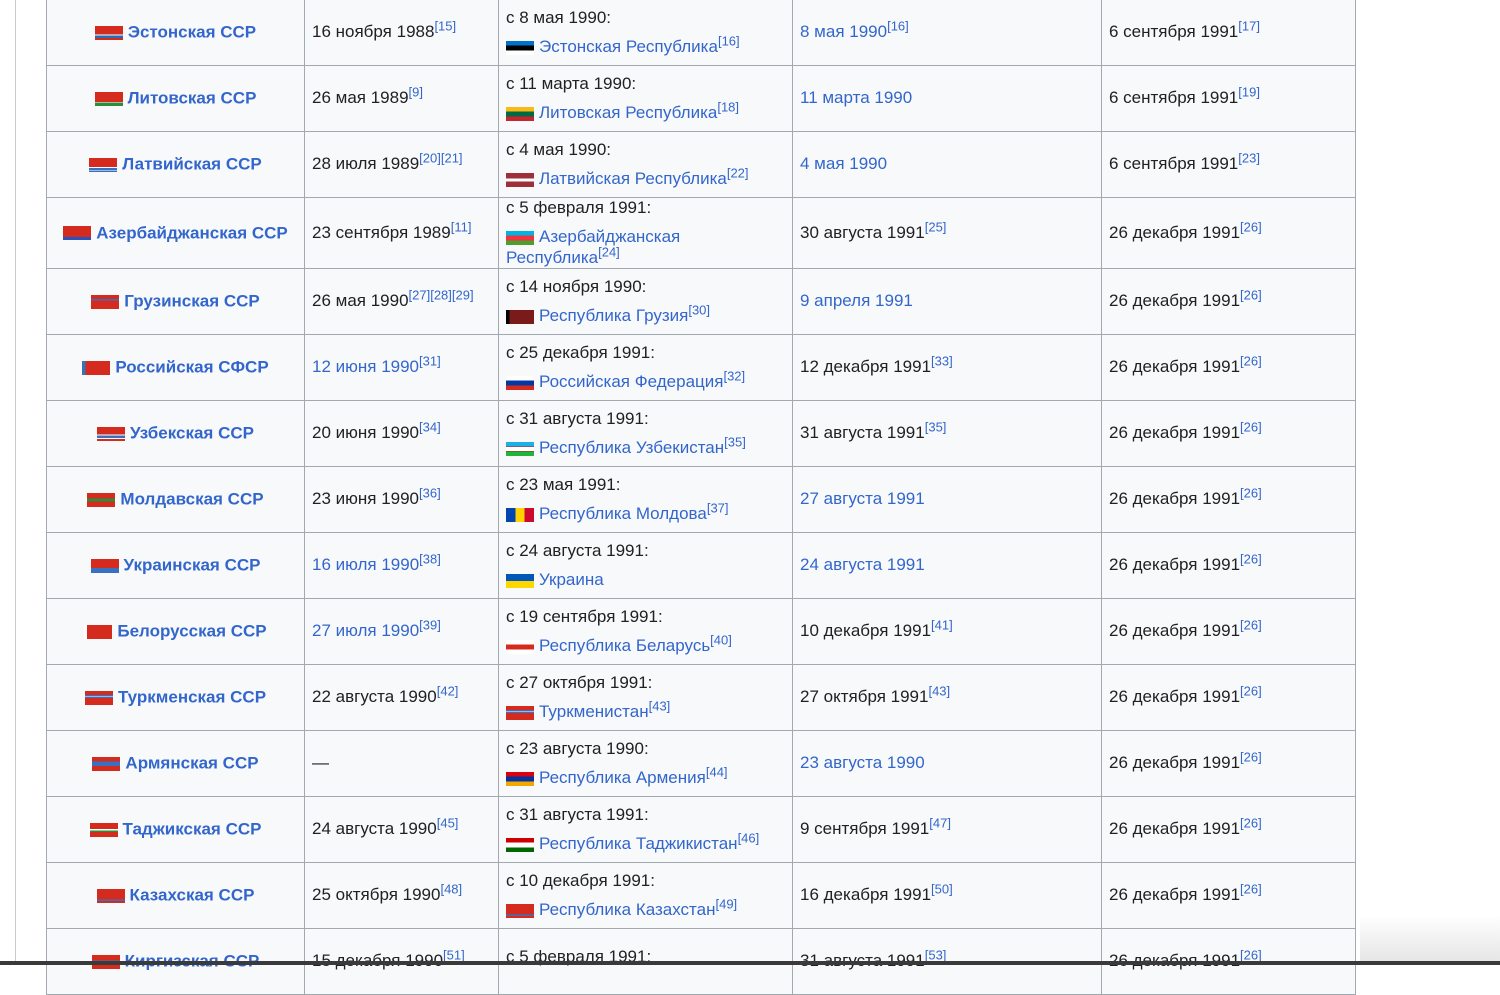 The image size is (1500, 995). Describe the element at coordinates (520, 237) in the screenshot. I see `azerbaijan-flag` at that location.